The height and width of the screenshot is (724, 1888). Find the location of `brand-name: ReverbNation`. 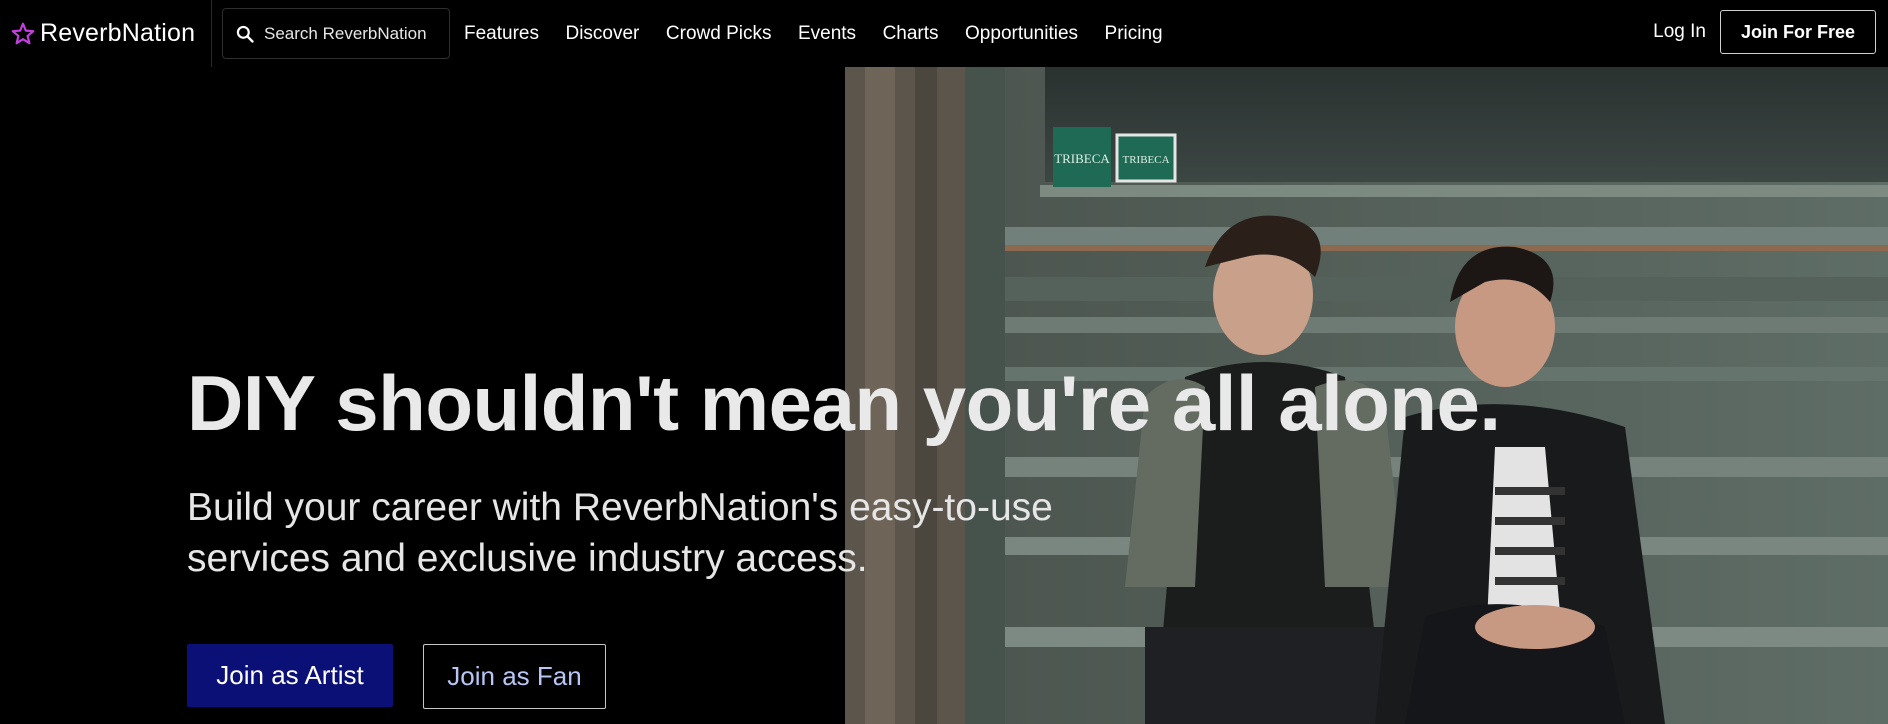

brand-name: ReverbNation is located at coordinates (118, 33).